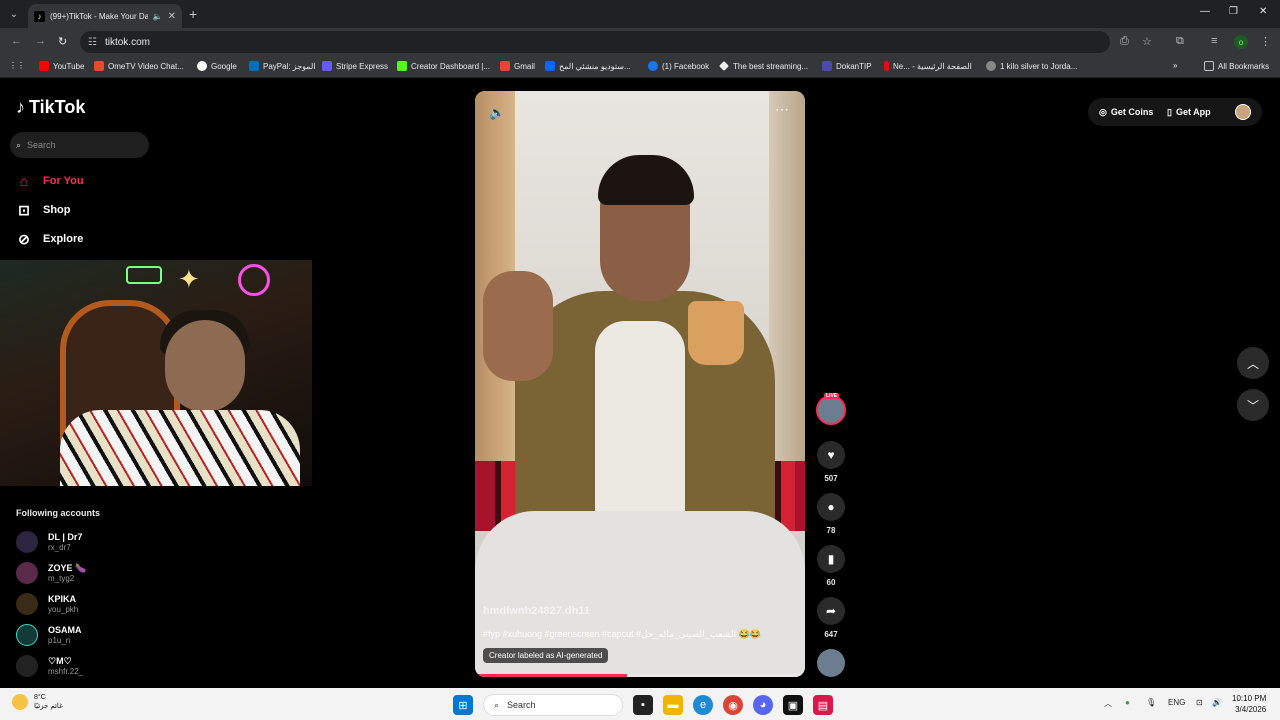 This screenshot has width=1280, height=720. Describe the element at coordinates (831, 530) in the screenshot. I see `comment-count: 78` at that location.